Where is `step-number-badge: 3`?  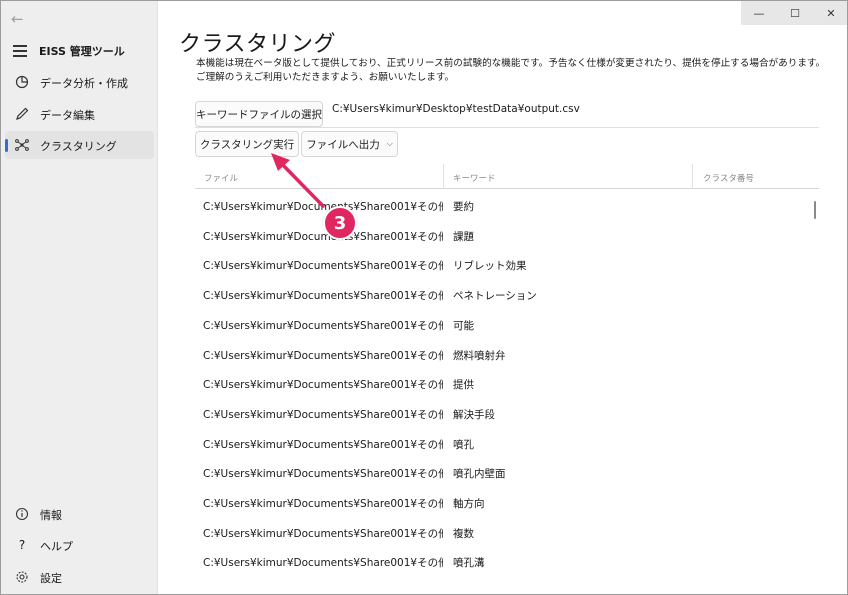
step-number-badge: 3 is located at coordinates (340, 223).